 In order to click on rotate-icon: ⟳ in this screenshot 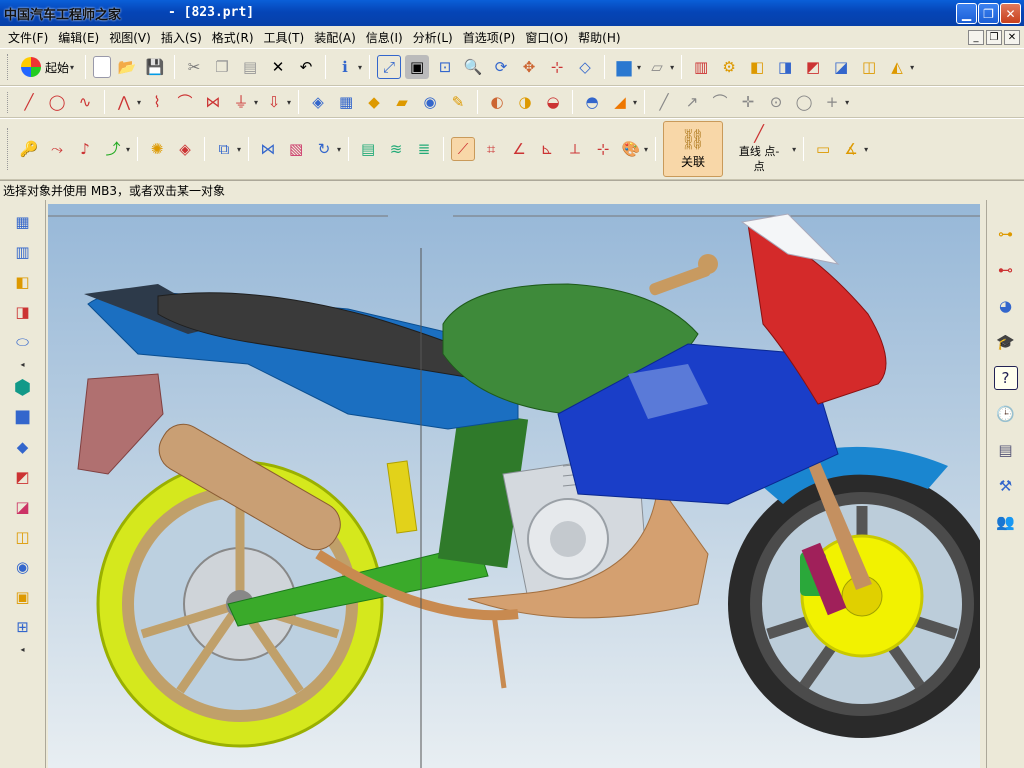, I will do `click(501, 67)`.